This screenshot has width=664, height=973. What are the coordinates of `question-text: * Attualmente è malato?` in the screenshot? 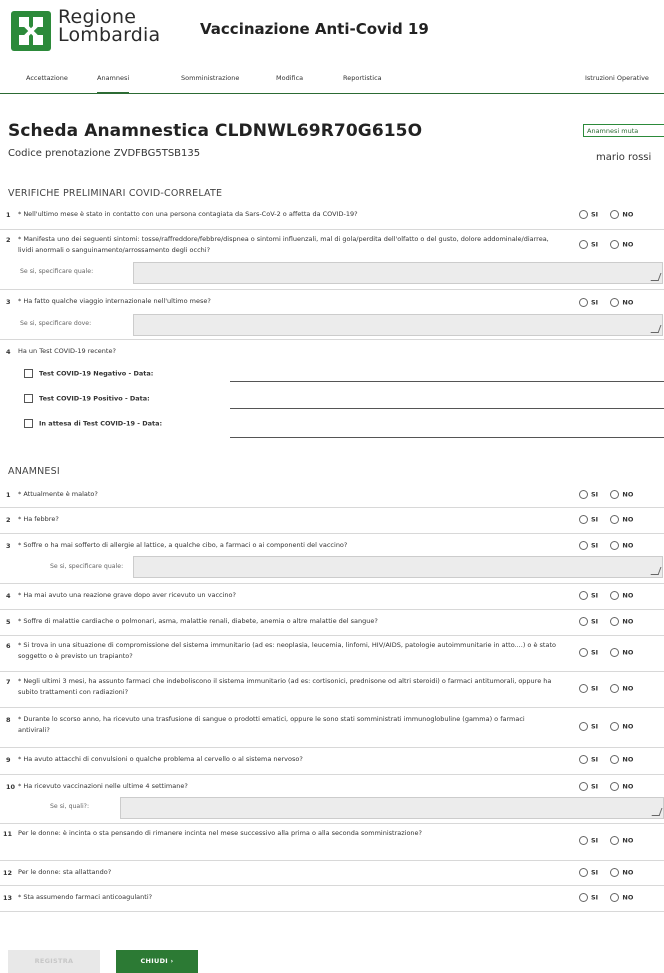 It's located at (58, 494).